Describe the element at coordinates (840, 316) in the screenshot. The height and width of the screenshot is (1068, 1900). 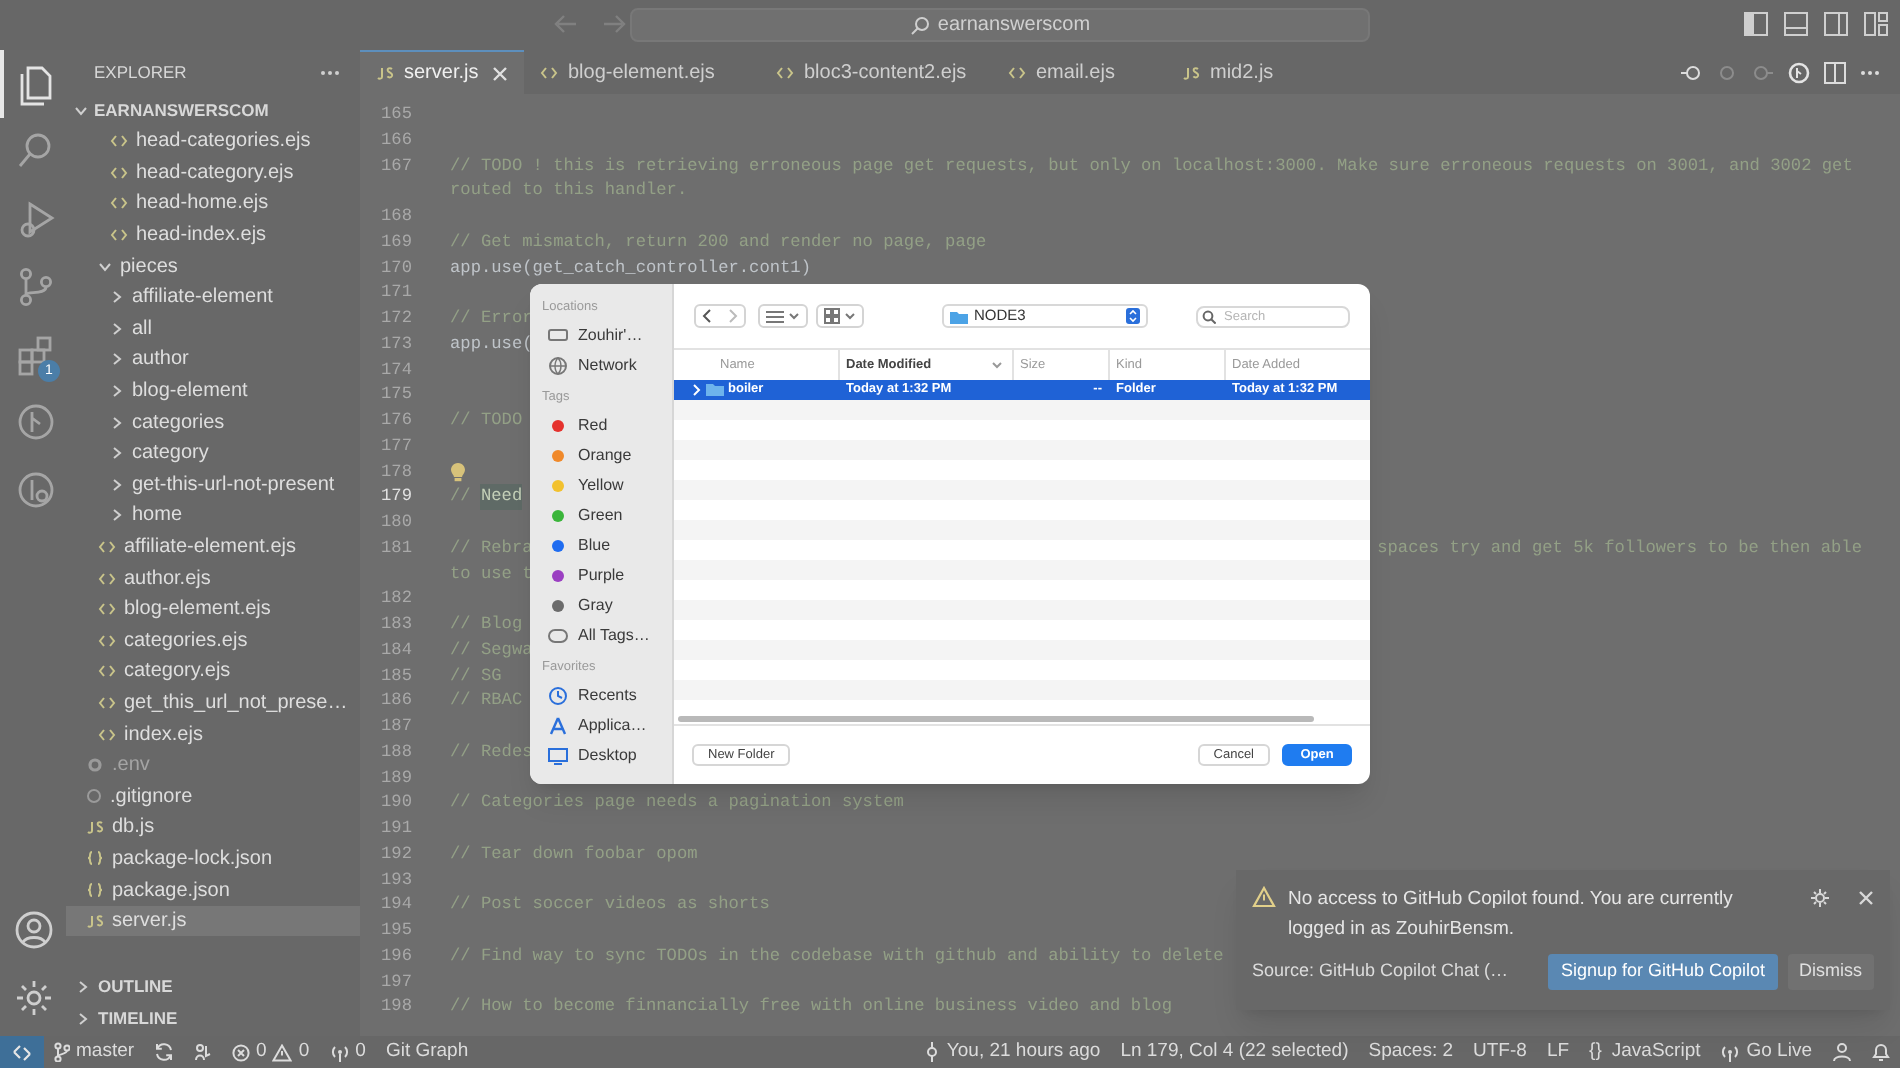
I see `group-menu` at that location.